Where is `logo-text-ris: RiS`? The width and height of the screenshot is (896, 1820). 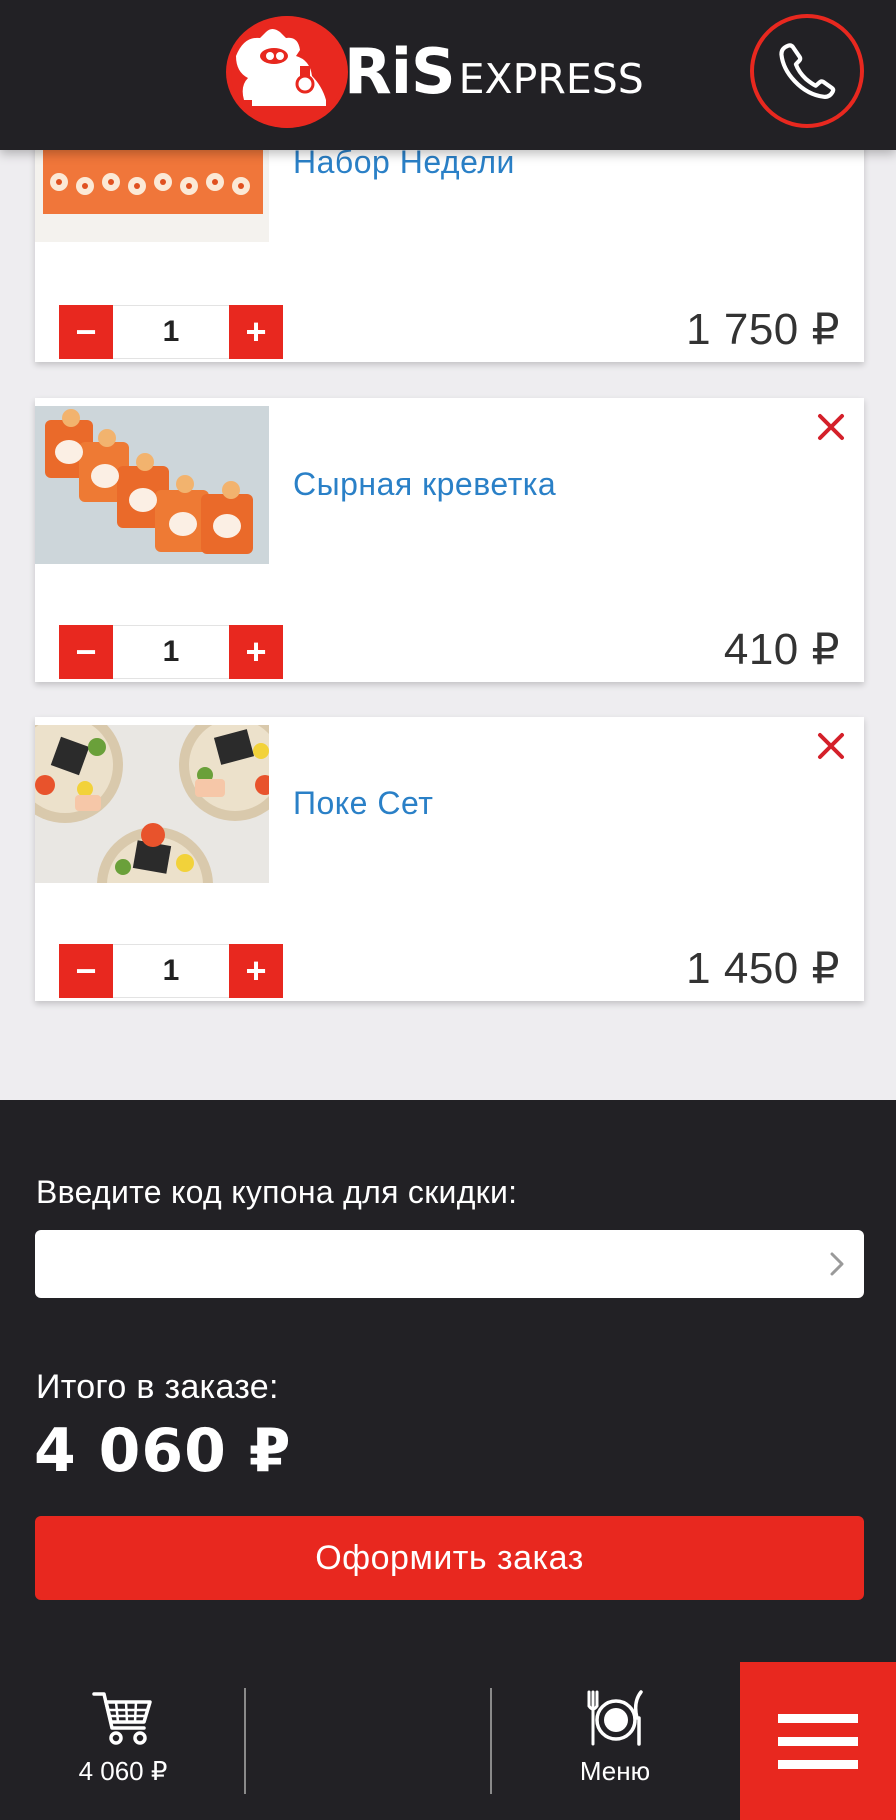
logo-text-ris: RiS is located at coordinates (400, 71).